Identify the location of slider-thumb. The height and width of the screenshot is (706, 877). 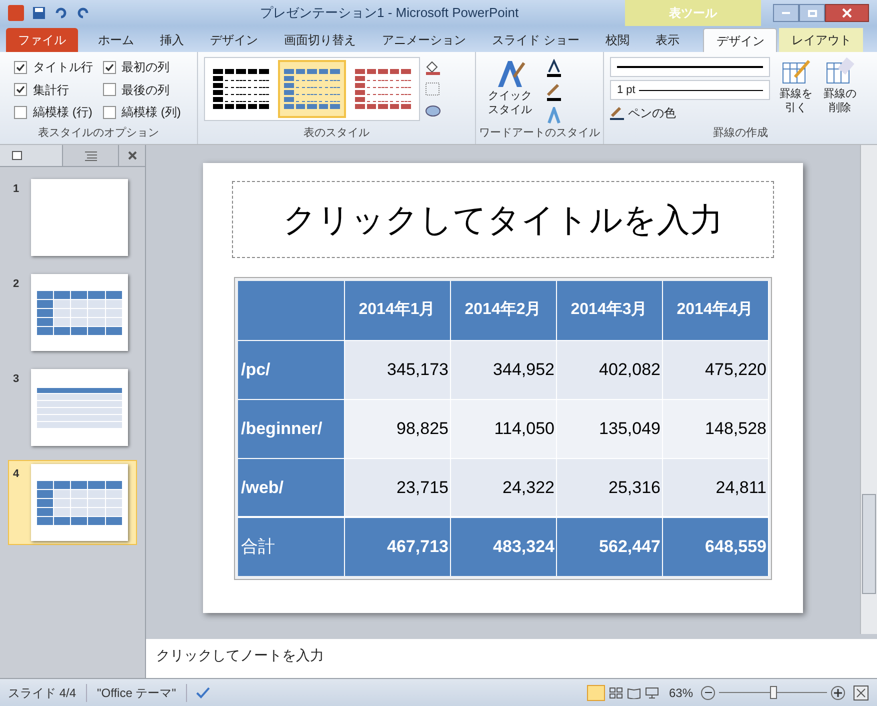
(773, 692).